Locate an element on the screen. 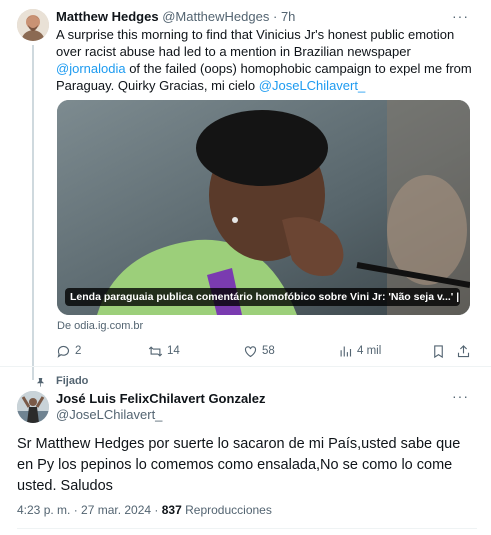 This screenshot has width=491, height=535. views-count: 4 mil is located at coordinates (369, 351).